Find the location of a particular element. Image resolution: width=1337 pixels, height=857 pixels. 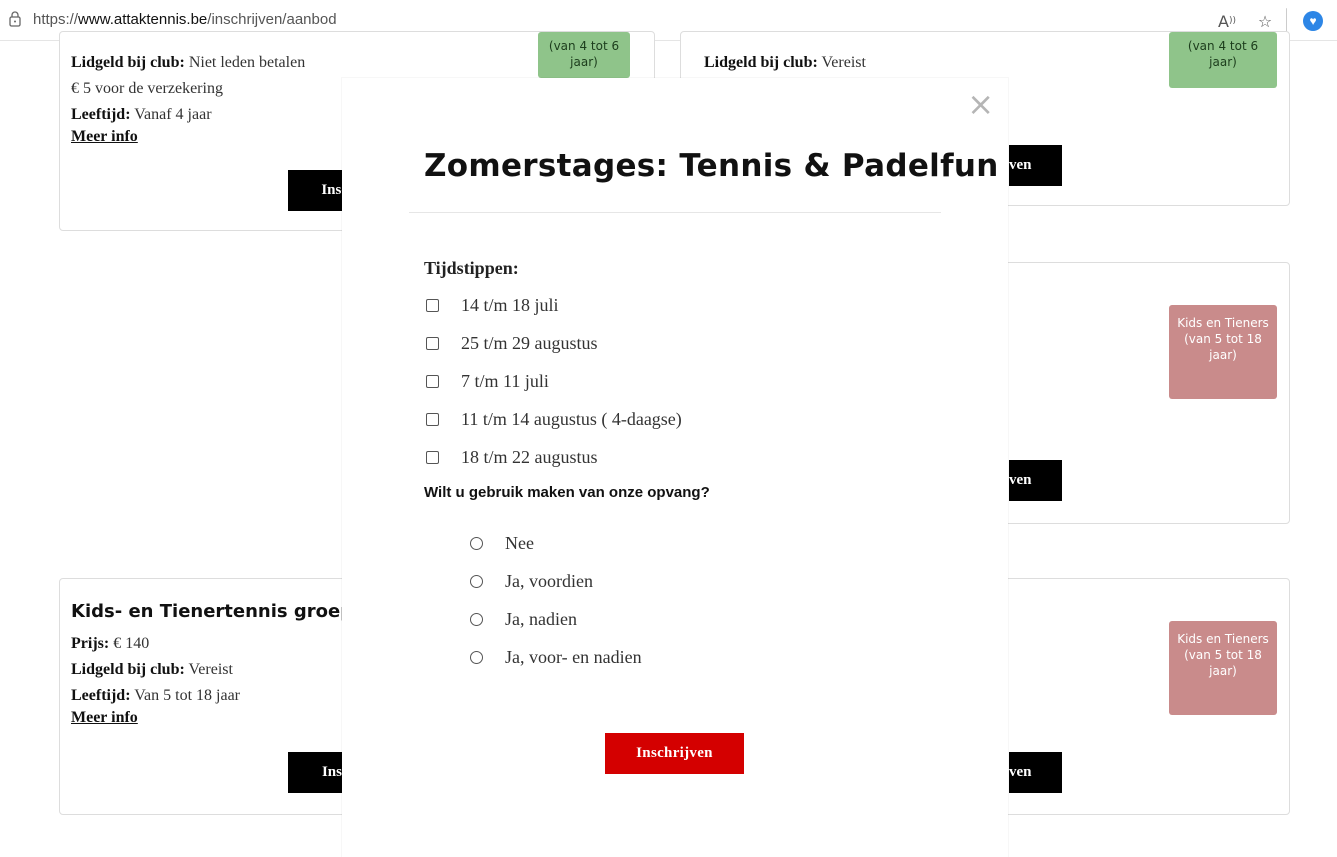

time-option: 25 t/m 29 augustus is located at coordinates (554, 343).